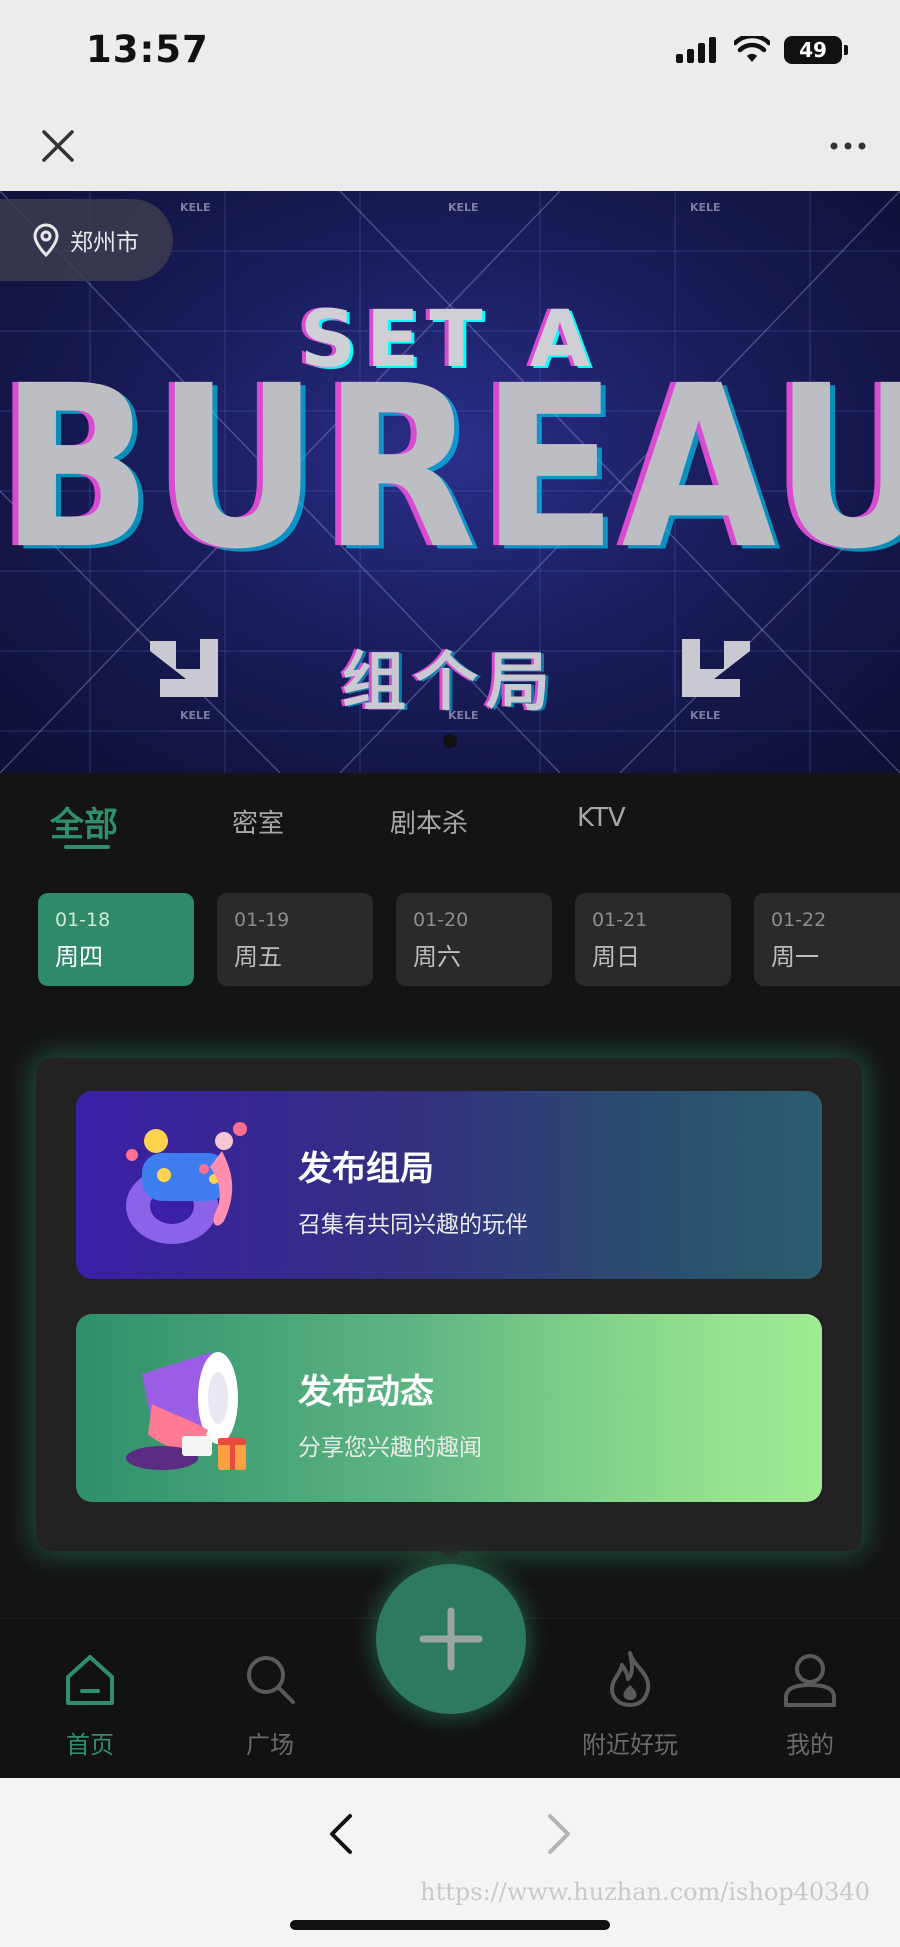 The width and height of the screenshot is (900, 1947). Describe the element at coordinates (450, 50) in the screenshot. I see `status-bar: 13:57 49` at that location.